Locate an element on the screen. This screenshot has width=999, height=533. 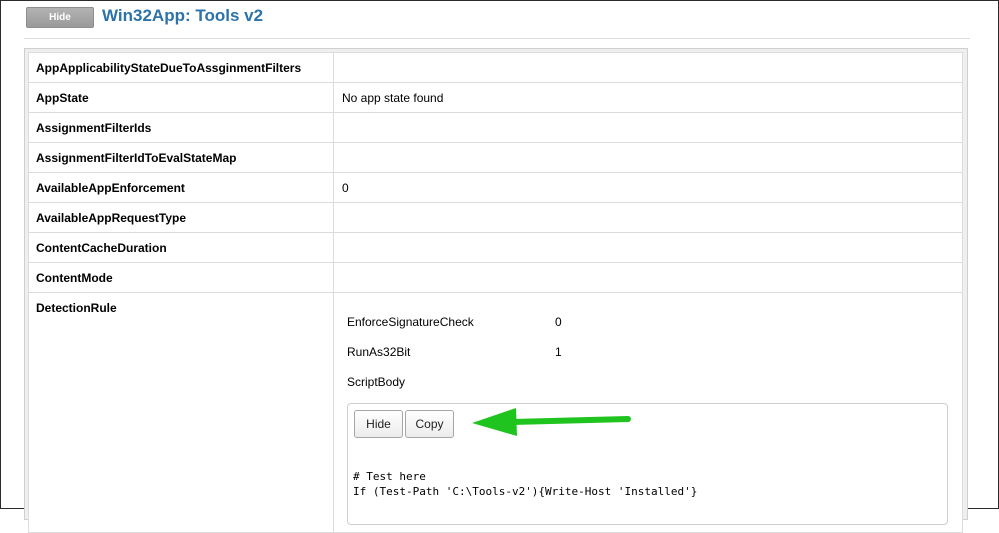
property-key: AvailableAppRequestType is located at coordinates (181, 217).